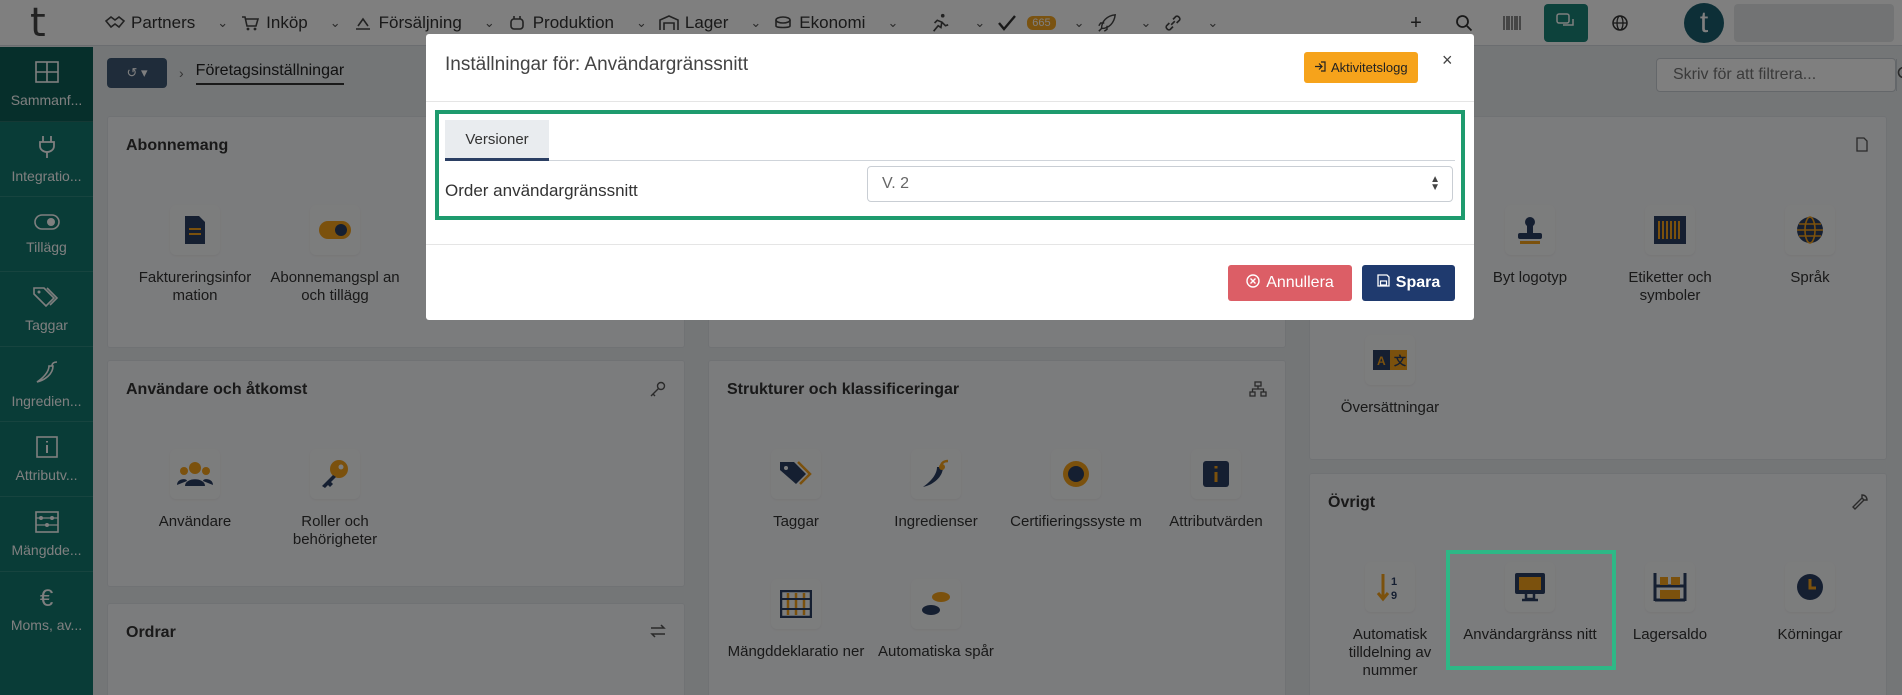 The height and width of the screenshot is (695, 1902). Describe the element at coordinates (1290, 283) in the screenshot. I see `cancel-button: Annullera` at that location.